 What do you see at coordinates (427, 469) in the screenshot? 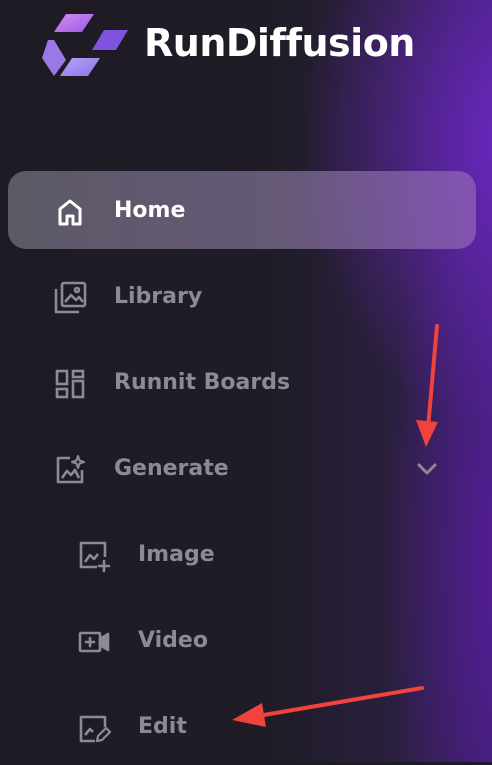
I see `chevron-down-icon` at bounding box center [427, 469].